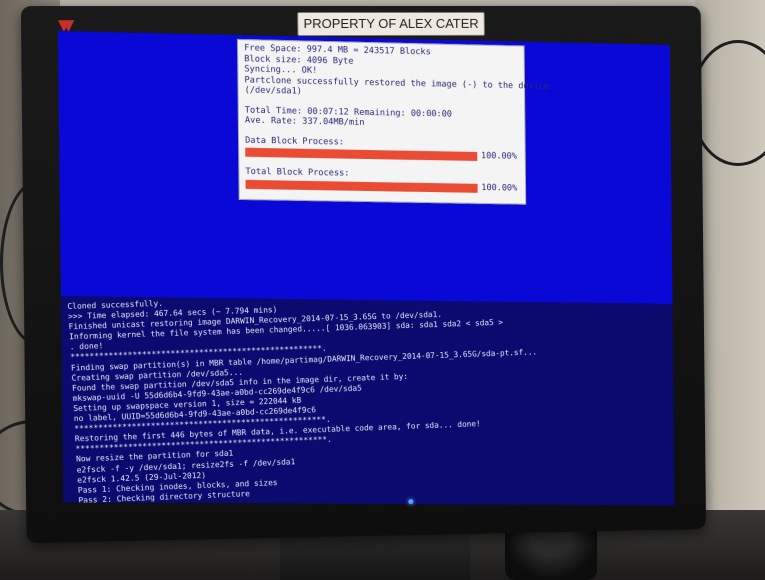 This screenshot has width=765, height=580. I want to click on power-led-icon, so click(411, 502).